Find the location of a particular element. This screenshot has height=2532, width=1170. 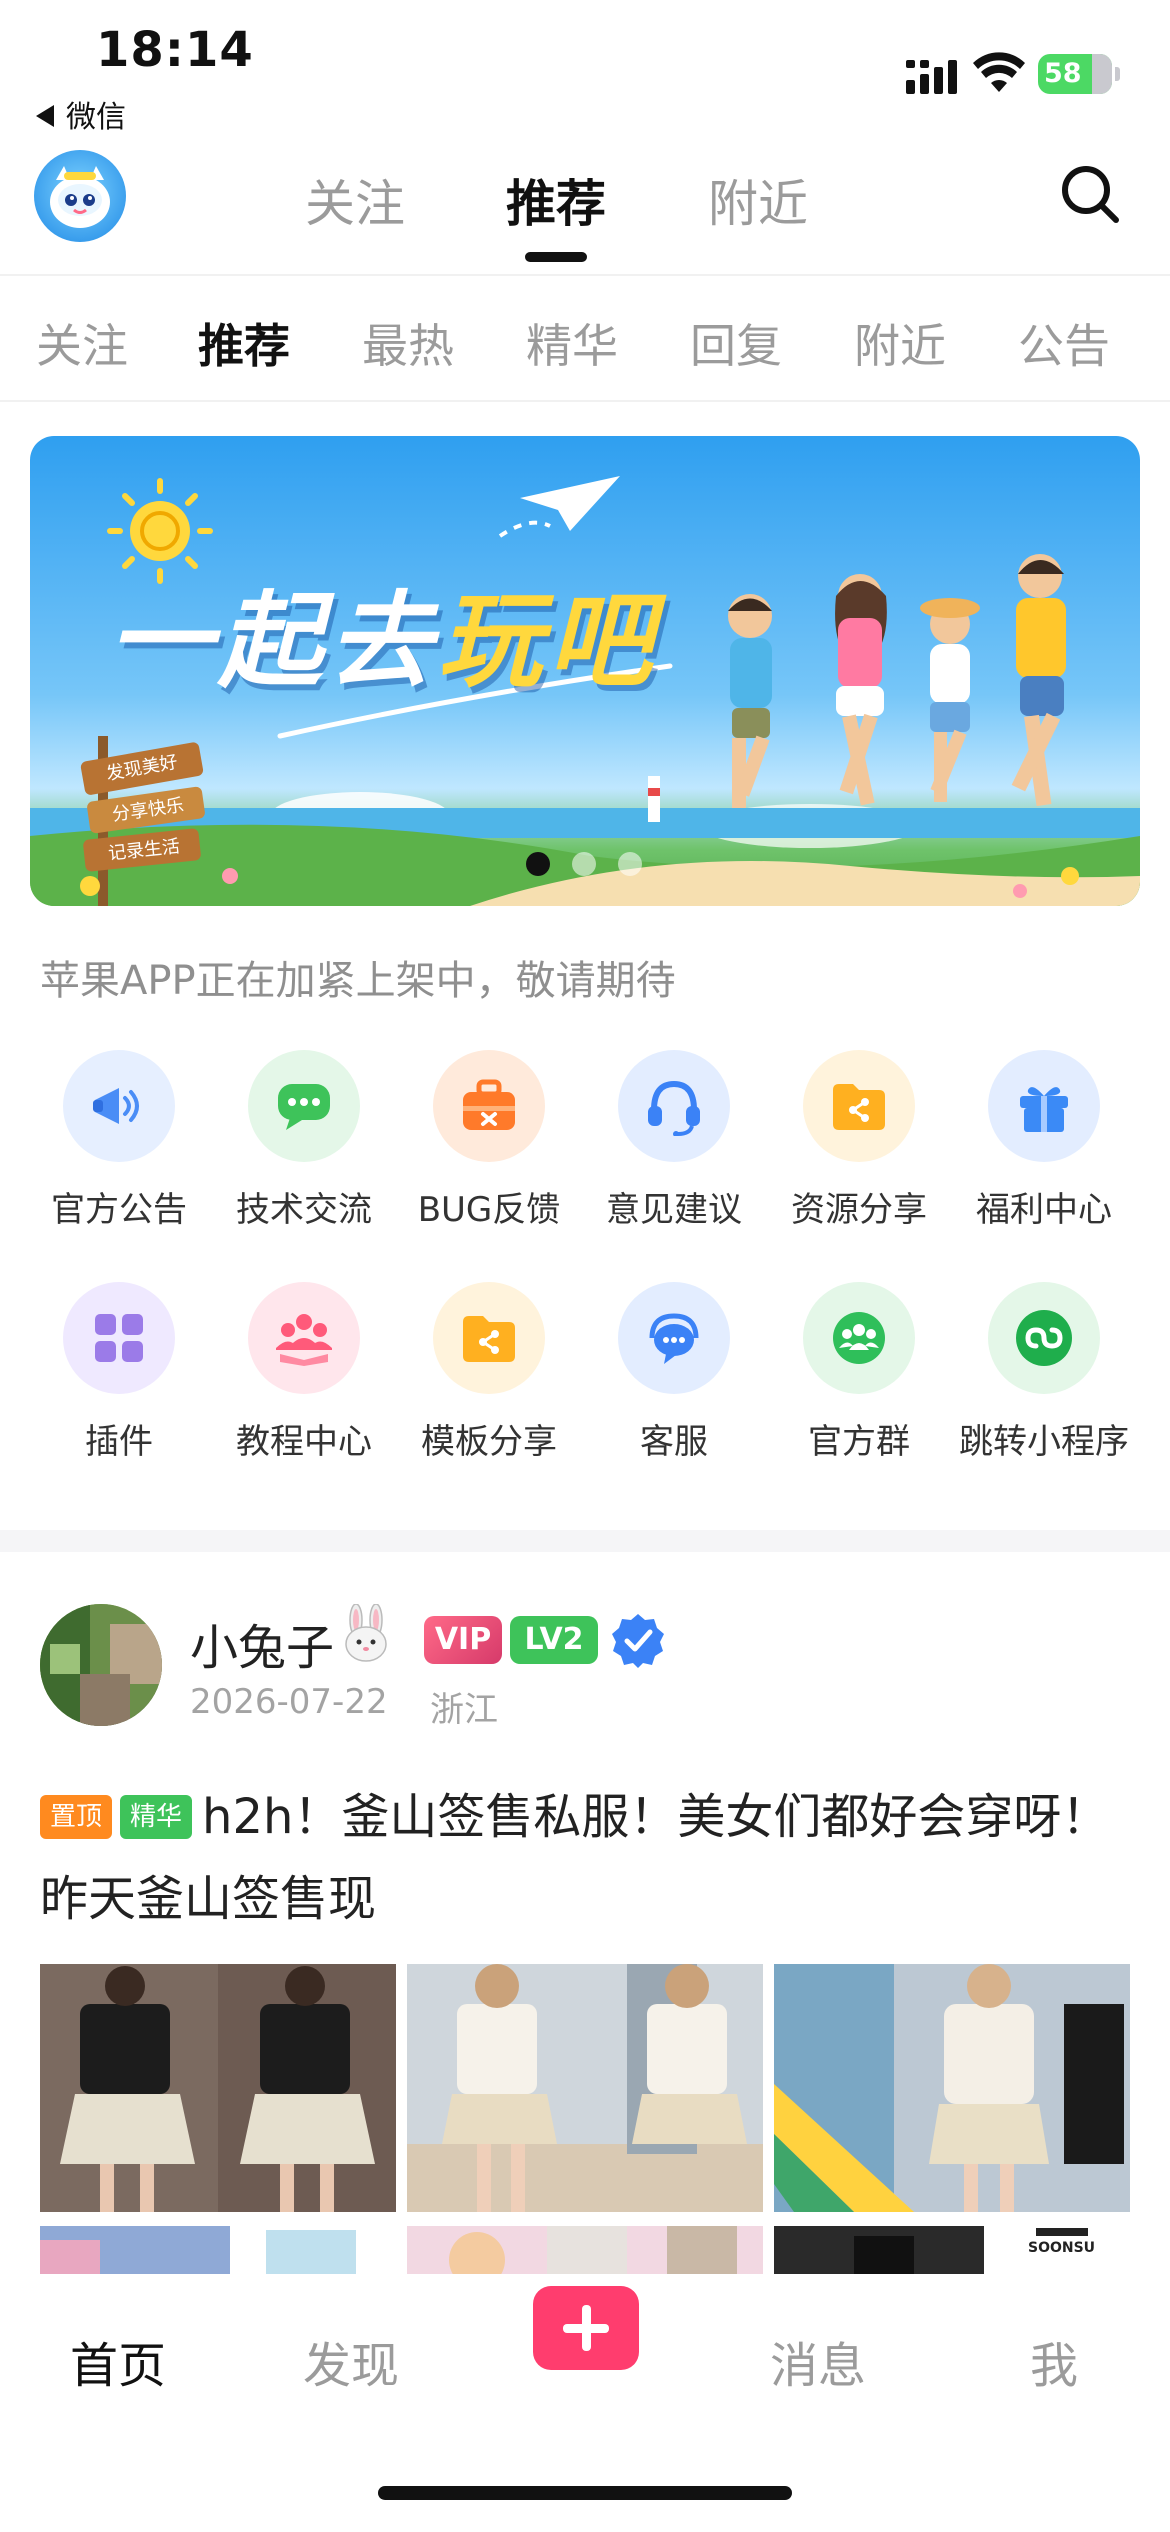

grid-label: 跳转小程序 is located at coordinates (1044, 1442).